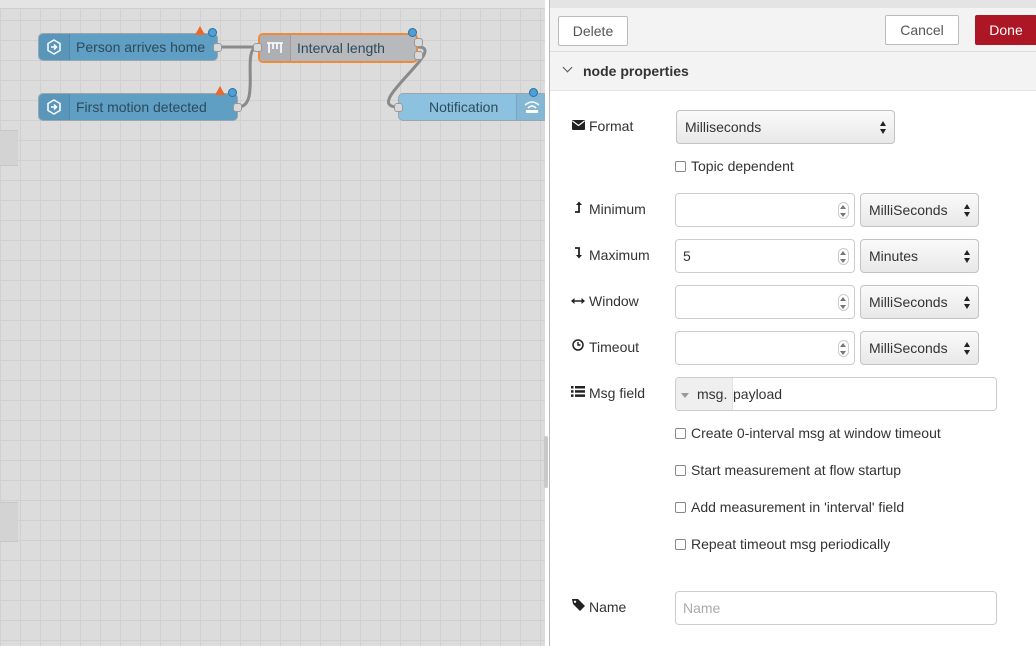  I want to click on maximum-label-text: Maximum, so click(619, 255).